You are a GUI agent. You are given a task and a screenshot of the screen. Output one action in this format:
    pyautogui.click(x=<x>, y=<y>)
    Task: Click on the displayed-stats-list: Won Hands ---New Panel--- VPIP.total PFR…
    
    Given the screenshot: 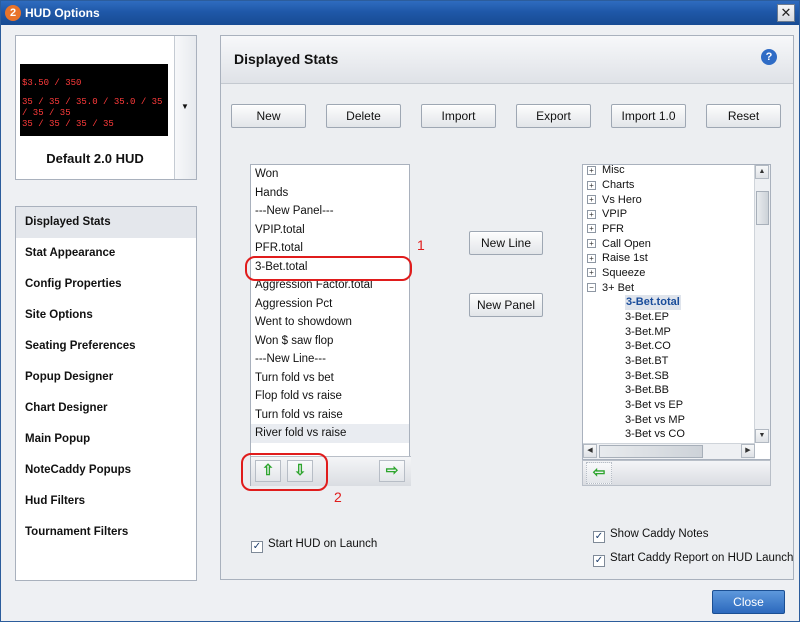 What is the action you would take?
    pyautogui.click(x=330, y=325)
    